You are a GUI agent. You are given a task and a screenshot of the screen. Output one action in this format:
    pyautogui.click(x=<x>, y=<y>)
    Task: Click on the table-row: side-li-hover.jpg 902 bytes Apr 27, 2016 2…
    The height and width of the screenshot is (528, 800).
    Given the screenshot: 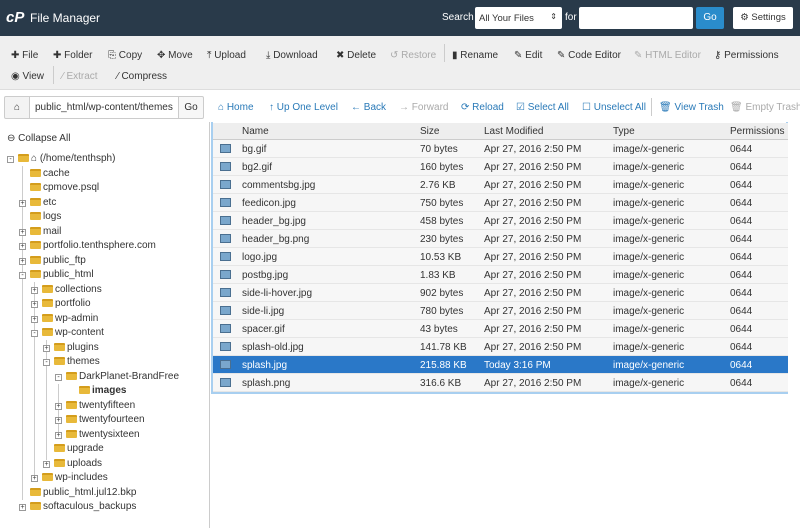 What is the action you would take?
    pyautogui.click(x=500, y=293)
    